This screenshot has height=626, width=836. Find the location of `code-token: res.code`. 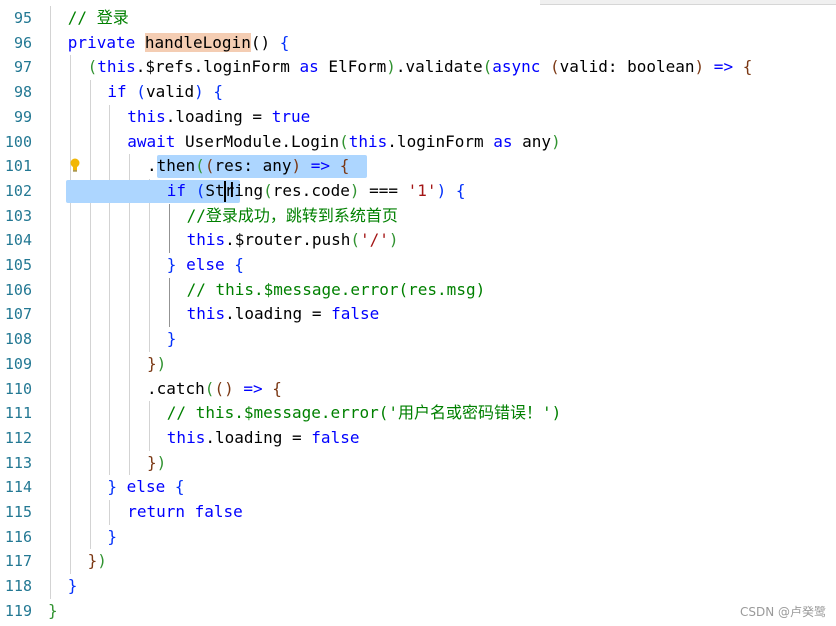

code-token: res.code is located at coordinates (311, 190).